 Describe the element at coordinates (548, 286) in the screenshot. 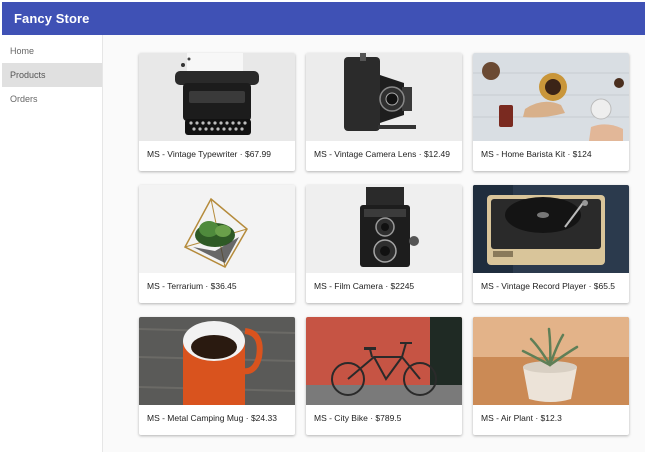

I see `product-caption: MS - Vintage Record Player · $65.5` at that location.